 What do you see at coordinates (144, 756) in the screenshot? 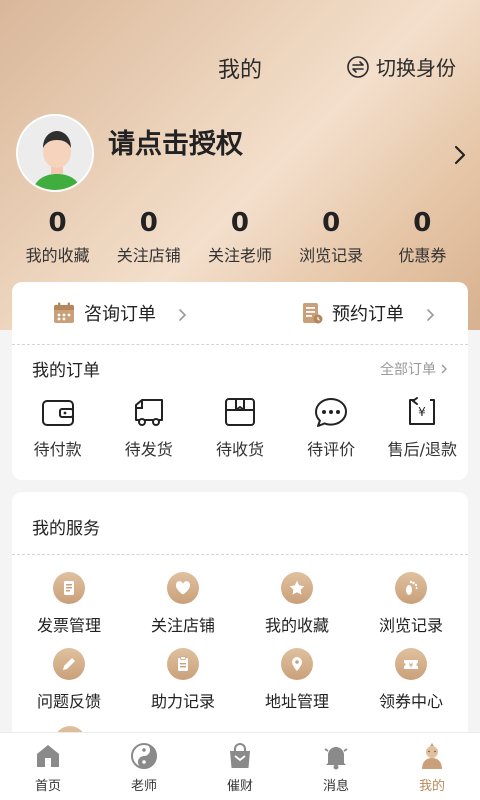
I see `yin-yang-icon` at bounding box center [144, 756].